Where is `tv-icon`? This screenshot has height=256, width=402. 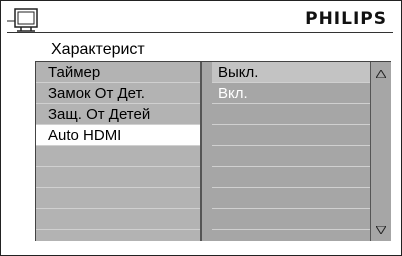
tv-icon is located at coordinates (24, 24).